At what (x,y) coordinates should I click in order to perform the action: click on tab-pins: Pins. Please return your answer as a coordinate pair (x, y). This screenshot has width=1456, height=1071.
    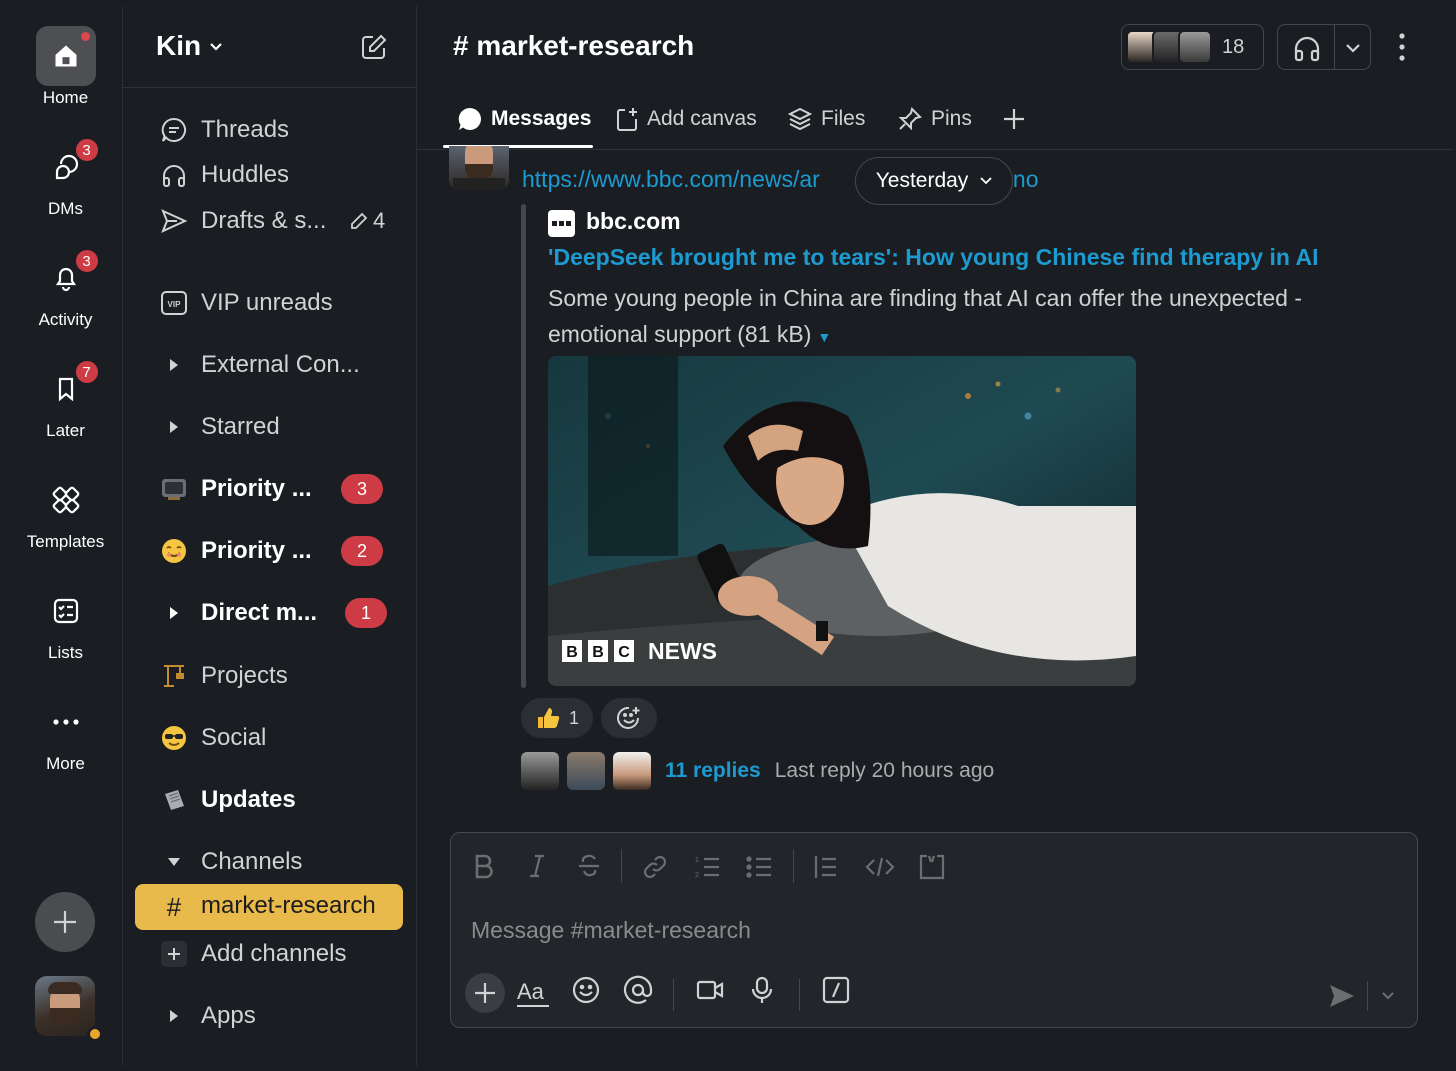
    Looking at the image, I should click on (934, 119).